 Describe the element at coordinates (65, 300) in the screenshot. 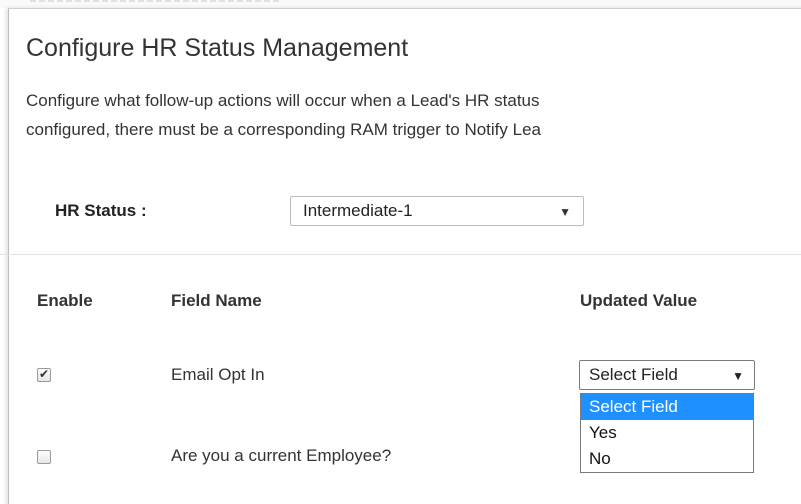

I see `column-header-enable: Enable` at that location.